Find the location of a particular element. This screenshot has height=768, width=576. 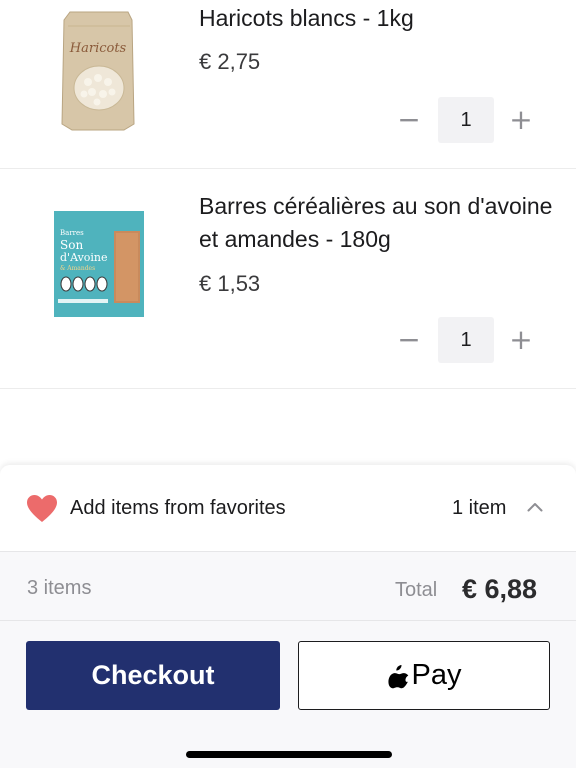

home-indicator is located at coordinates (289, 754).